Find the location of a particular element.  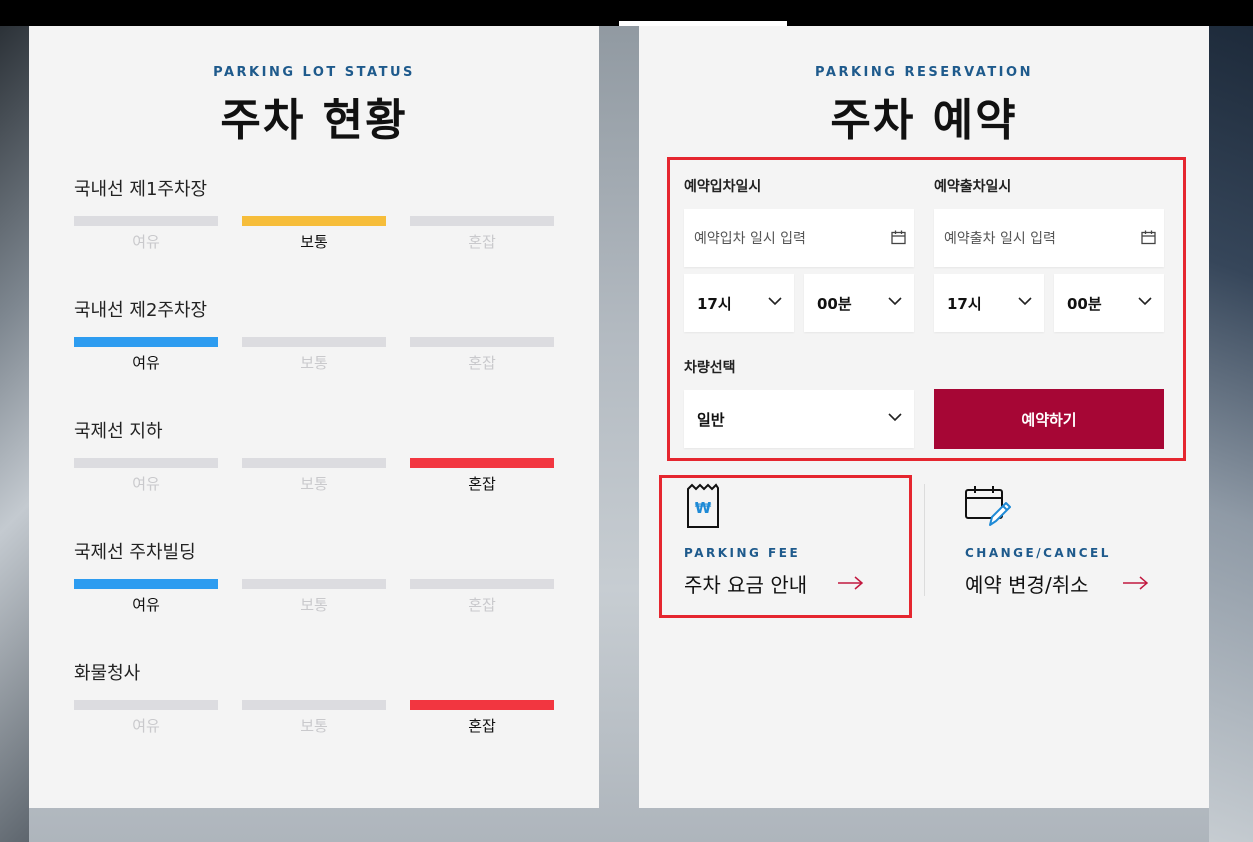

reservation-title: 주차 예약 is located at coordinates (924, 120).